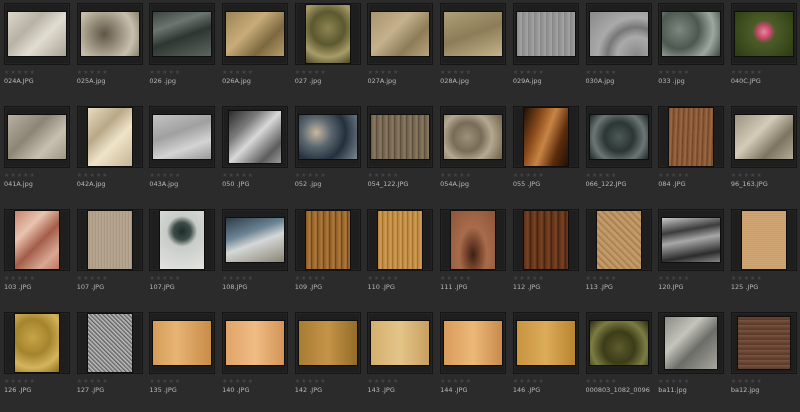 This screenshot has height=412, width=800. Describe the element at coordinates (181, 257) in the screenshot. I see `thumbnail-cell: ★★★★★ 107.JPG` at that location.